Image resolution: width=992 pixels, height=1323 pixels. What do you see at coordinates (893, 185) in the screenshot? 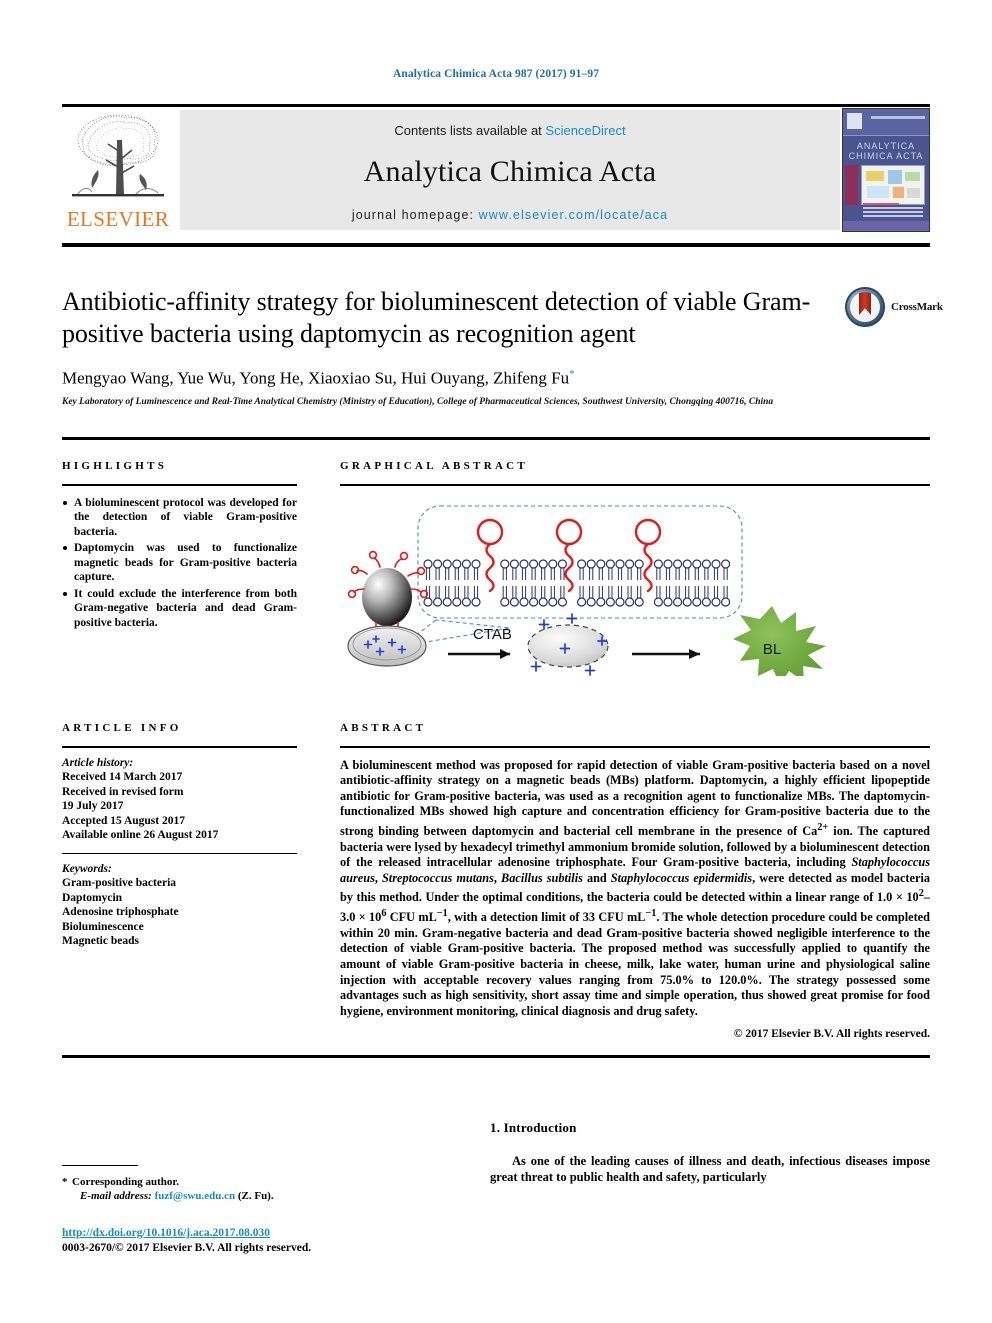
I see `cover-artwork` at bounding box center [893, 185].